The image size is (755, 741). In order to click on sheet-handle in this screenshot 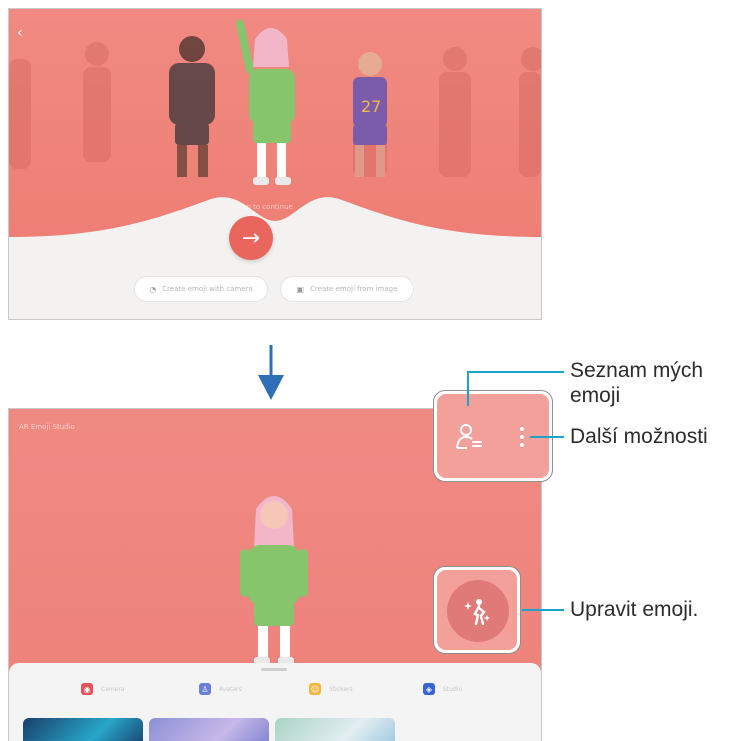, I will do `click(274, 669)`.